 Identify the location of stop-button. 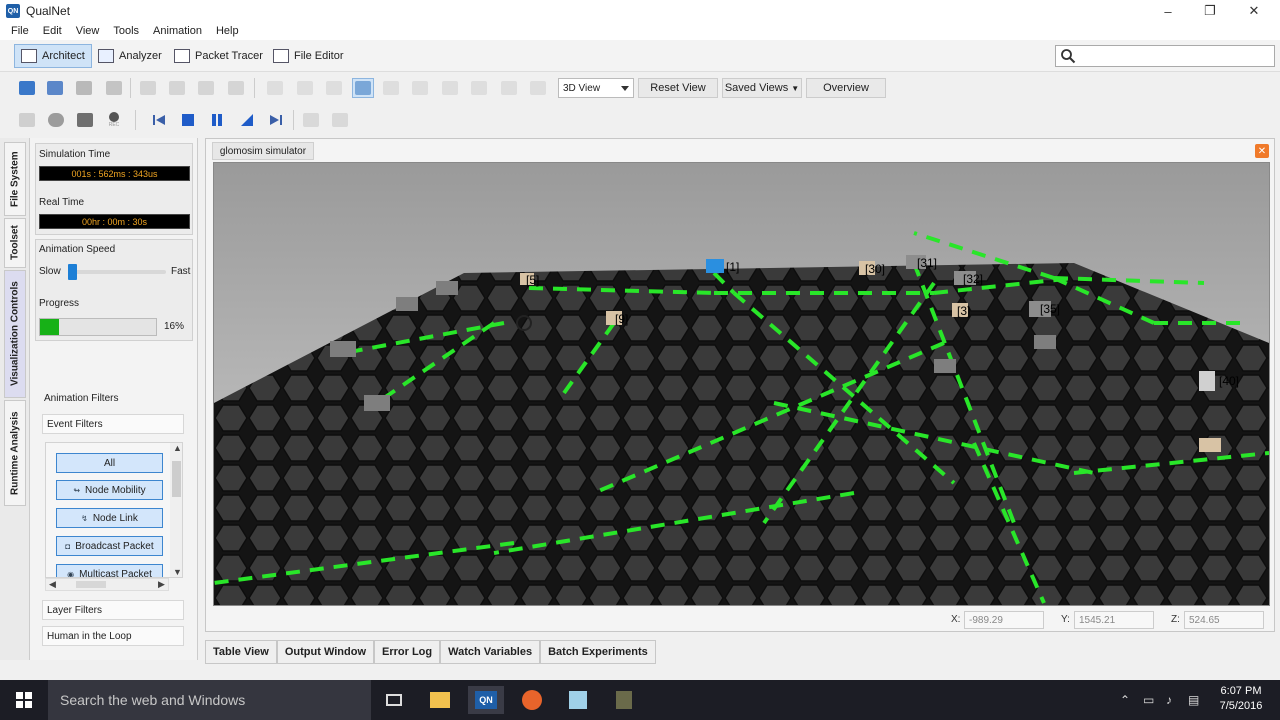
(188, 120).